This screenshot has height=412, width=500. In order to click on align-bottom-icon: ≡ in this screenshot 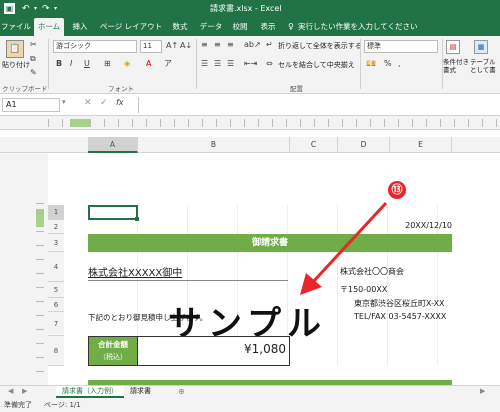, I will do `click(230, 45)`.